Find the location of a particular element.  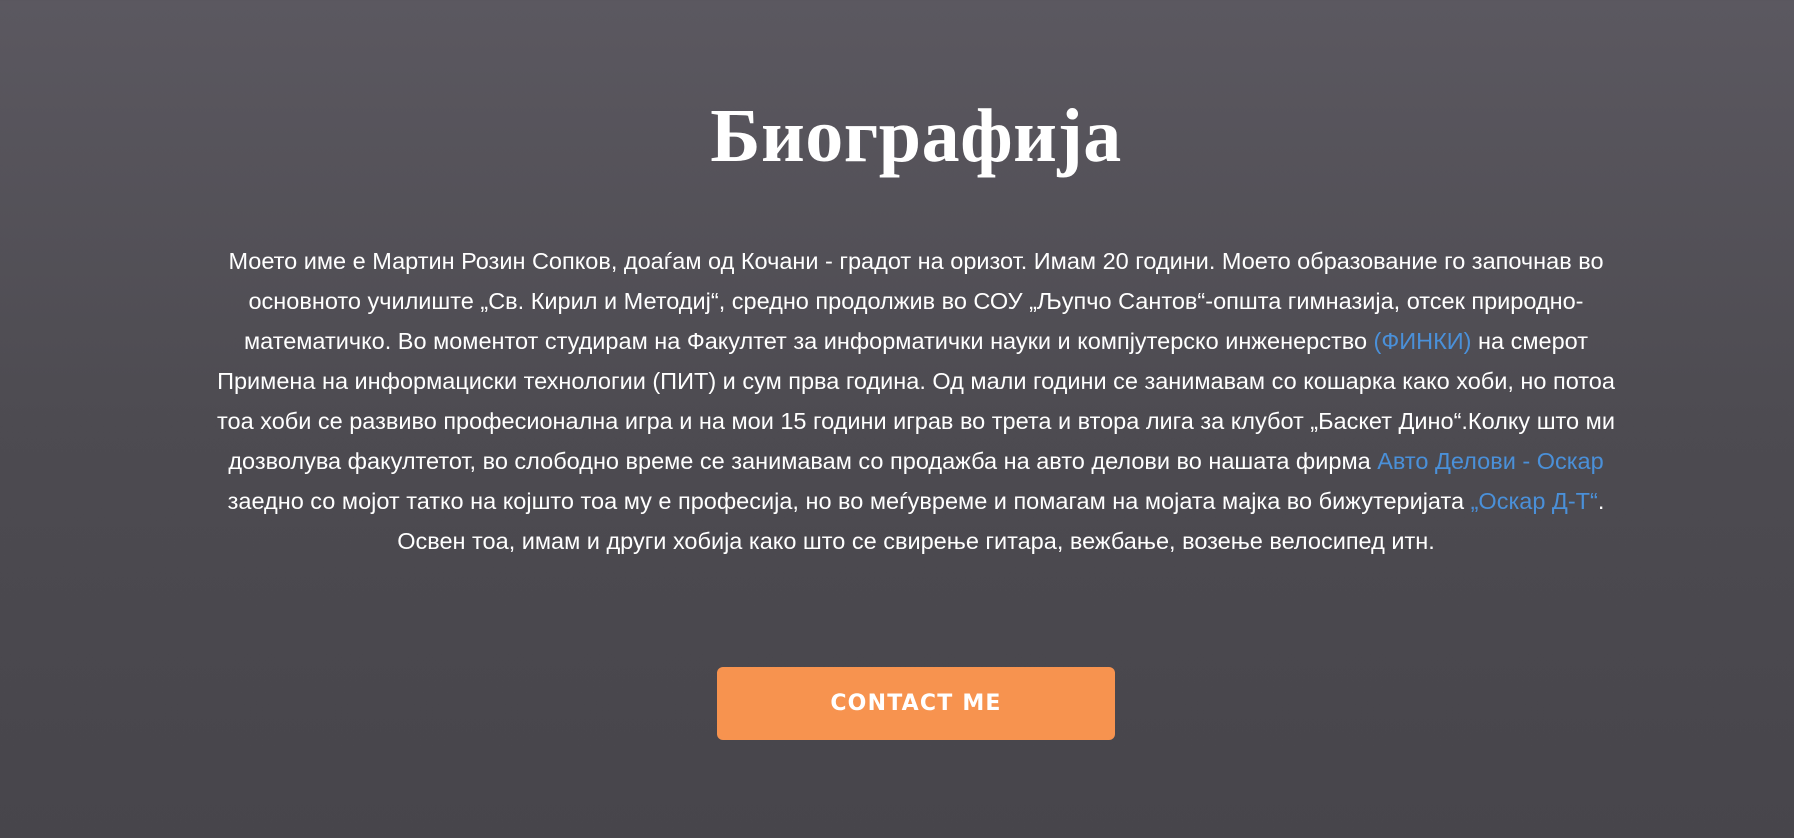

oskar-dt-link: „Оскар Д-Т“ is located at coordinates (1534, 501).